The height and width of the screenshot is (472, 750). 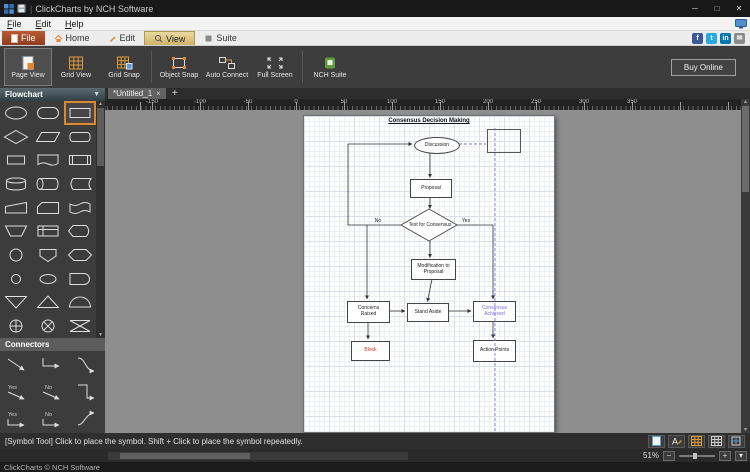 What do you see at coordinates (48, 255) in the screenshot?
I see `shape-off-page-connector` at bounding box center [48, 255].